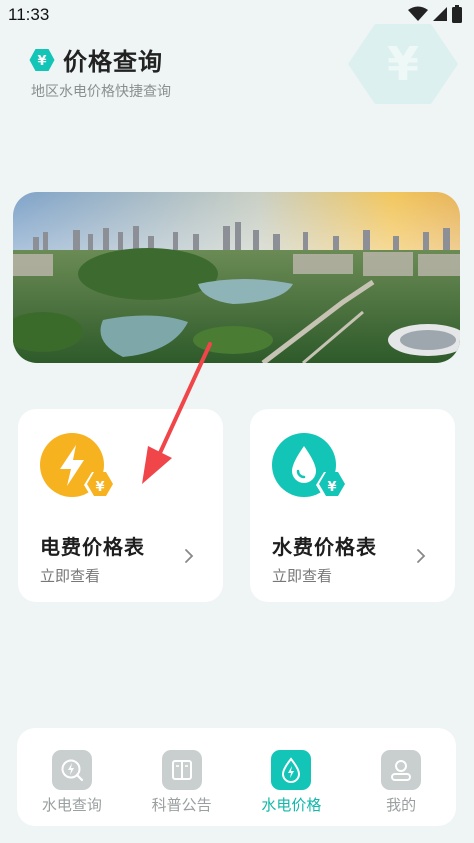 The image size is (474, 843). Describe the element at coordinates (29, 14) in the screenshot. I see `status-time: 11:33` at that location.